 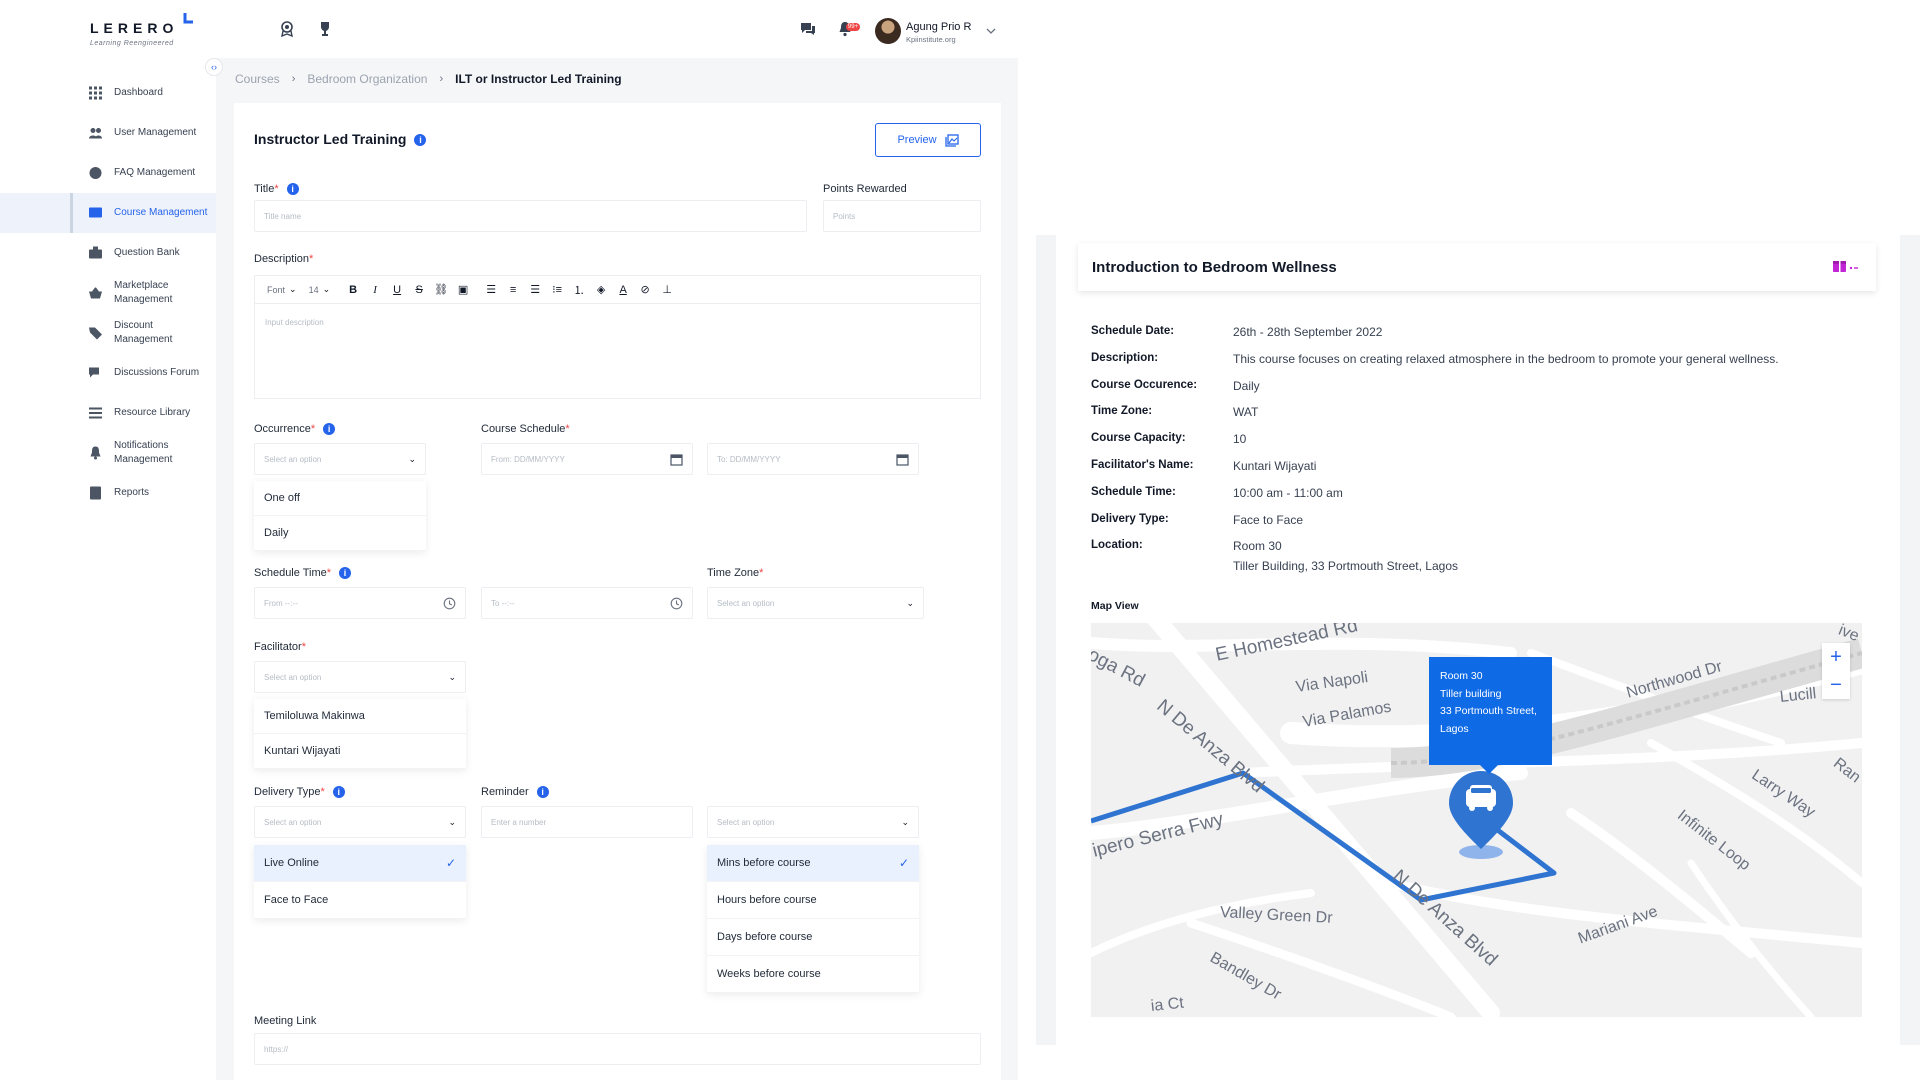 What do you see at coordinates (1122, 411) in the screenshot?
I see `detail-key: Time Zone:` at bounding box center [1122, 411].